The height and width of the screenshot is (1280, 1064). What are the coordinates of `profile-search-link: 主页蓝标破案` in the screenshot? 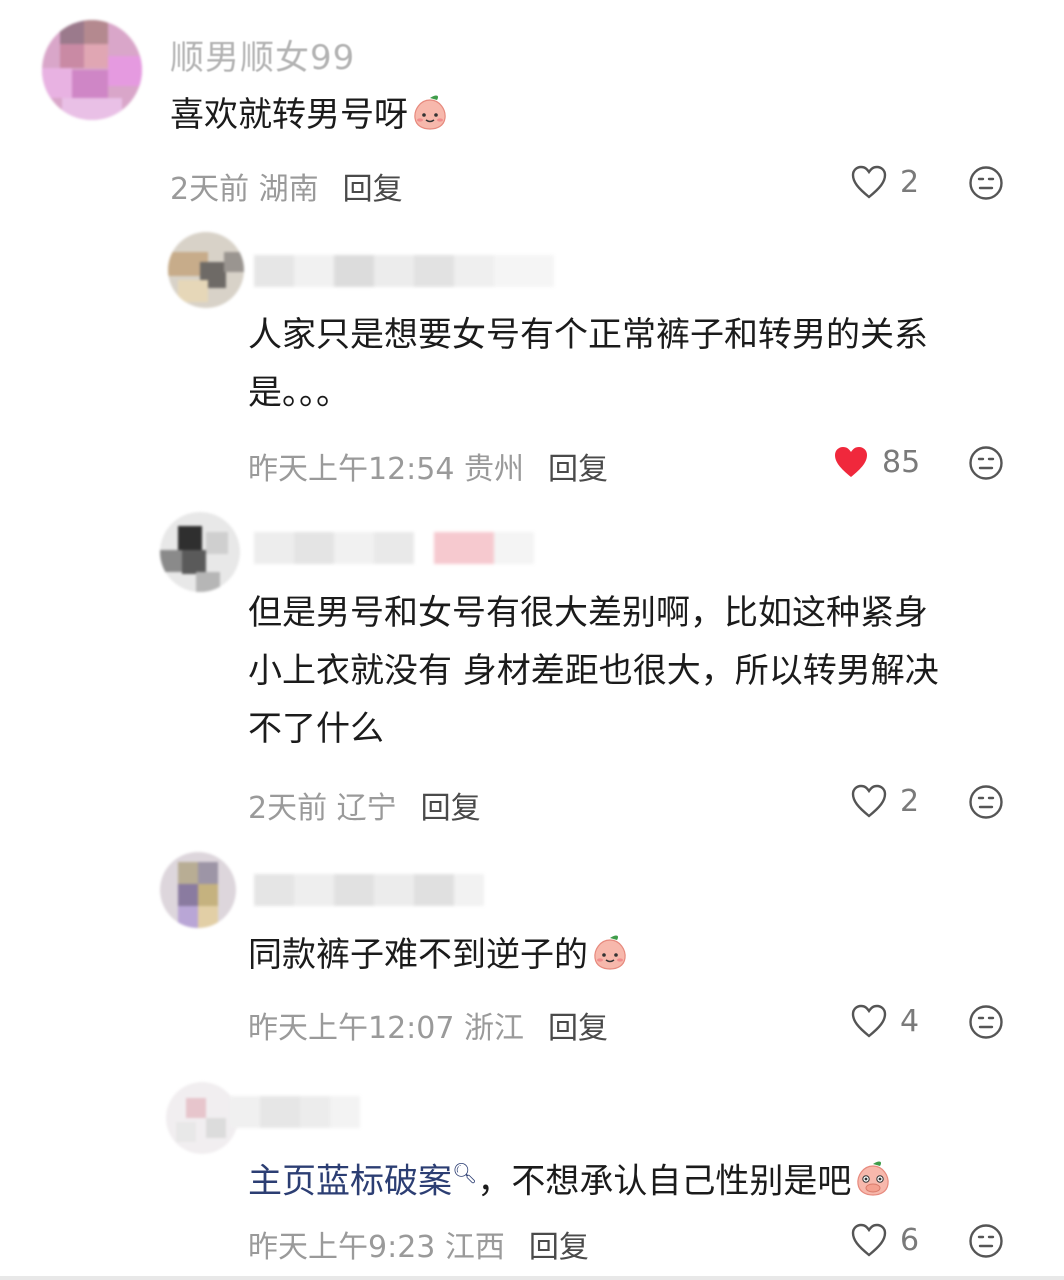 It's located at (350, 1181).